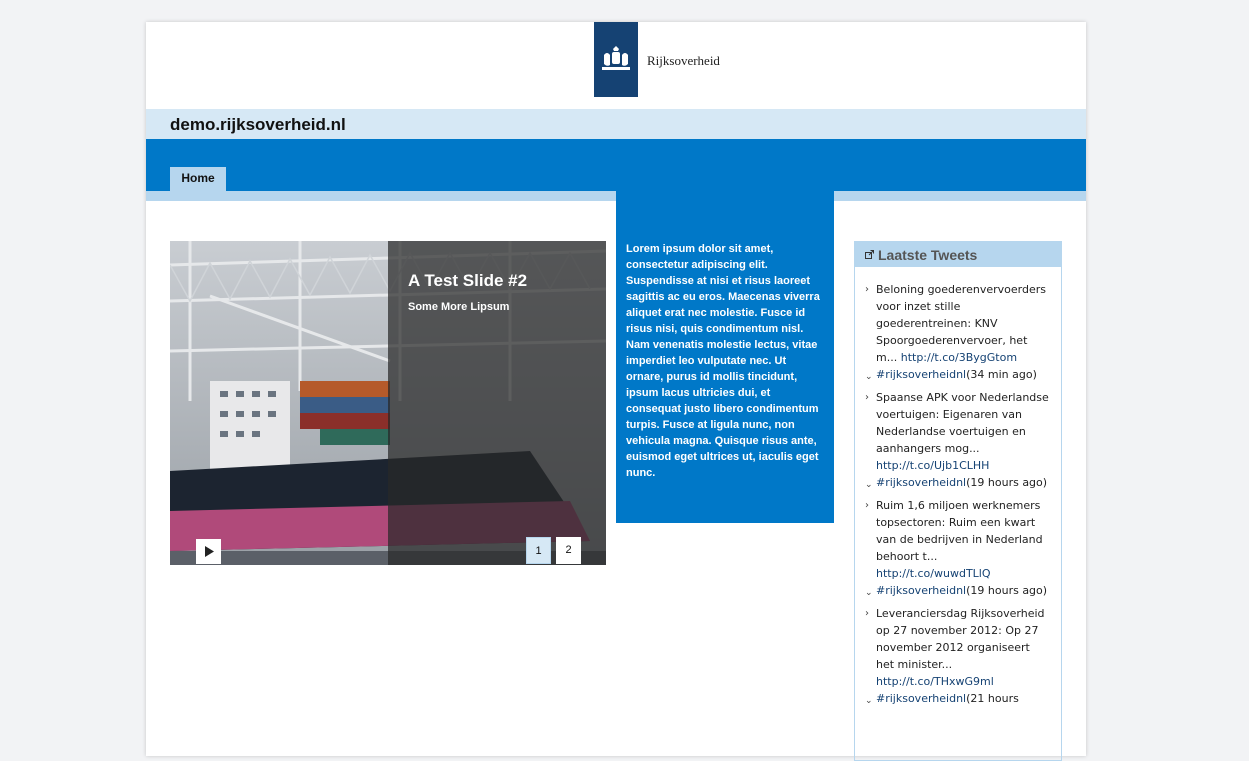 The height and width of the screenshot is (761, 1249). I want to click on play-icon, so click(209, 551).